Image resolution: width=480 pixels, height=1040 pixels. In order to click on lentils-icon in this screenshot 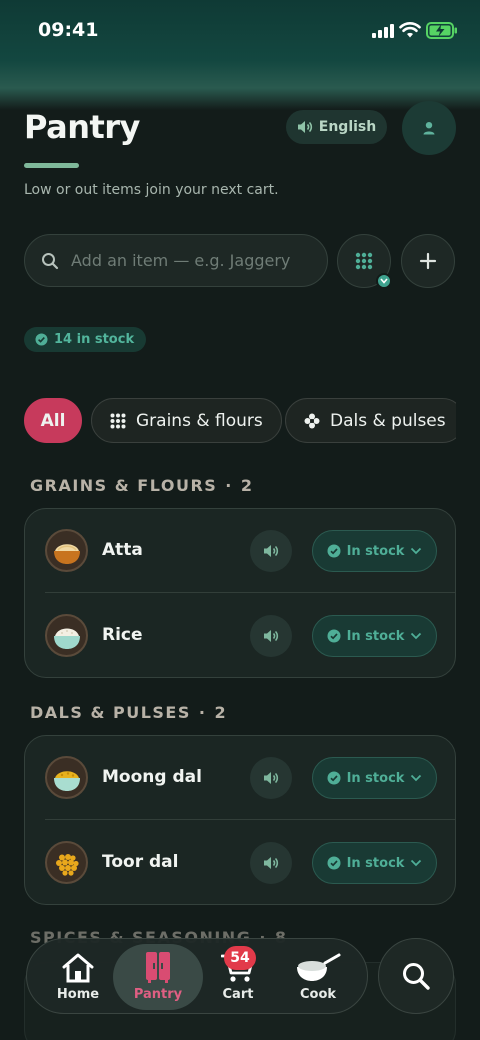, I will do `click(66, 862)`.